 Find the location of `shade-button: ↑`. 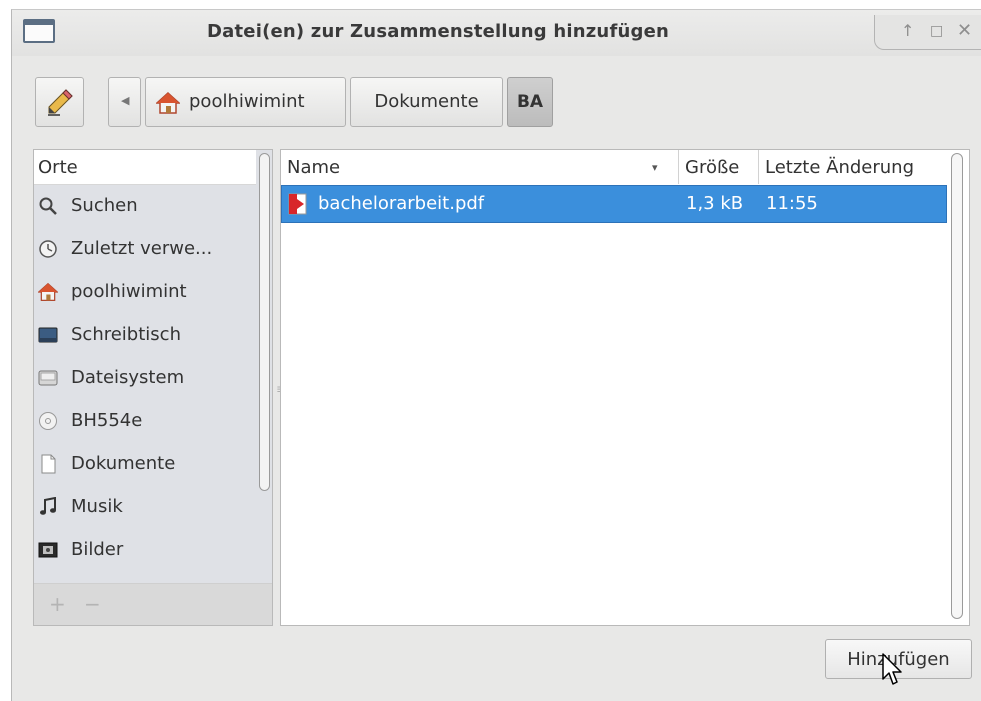

shade-button: ↑ is located at coordinates (907, 31).